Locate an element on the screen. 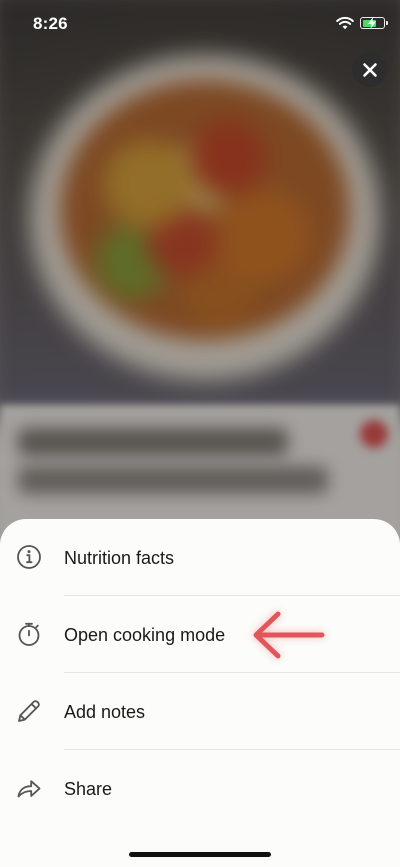 The image size is (400, 867). pencil-icon is located at coordinates (29, 711).